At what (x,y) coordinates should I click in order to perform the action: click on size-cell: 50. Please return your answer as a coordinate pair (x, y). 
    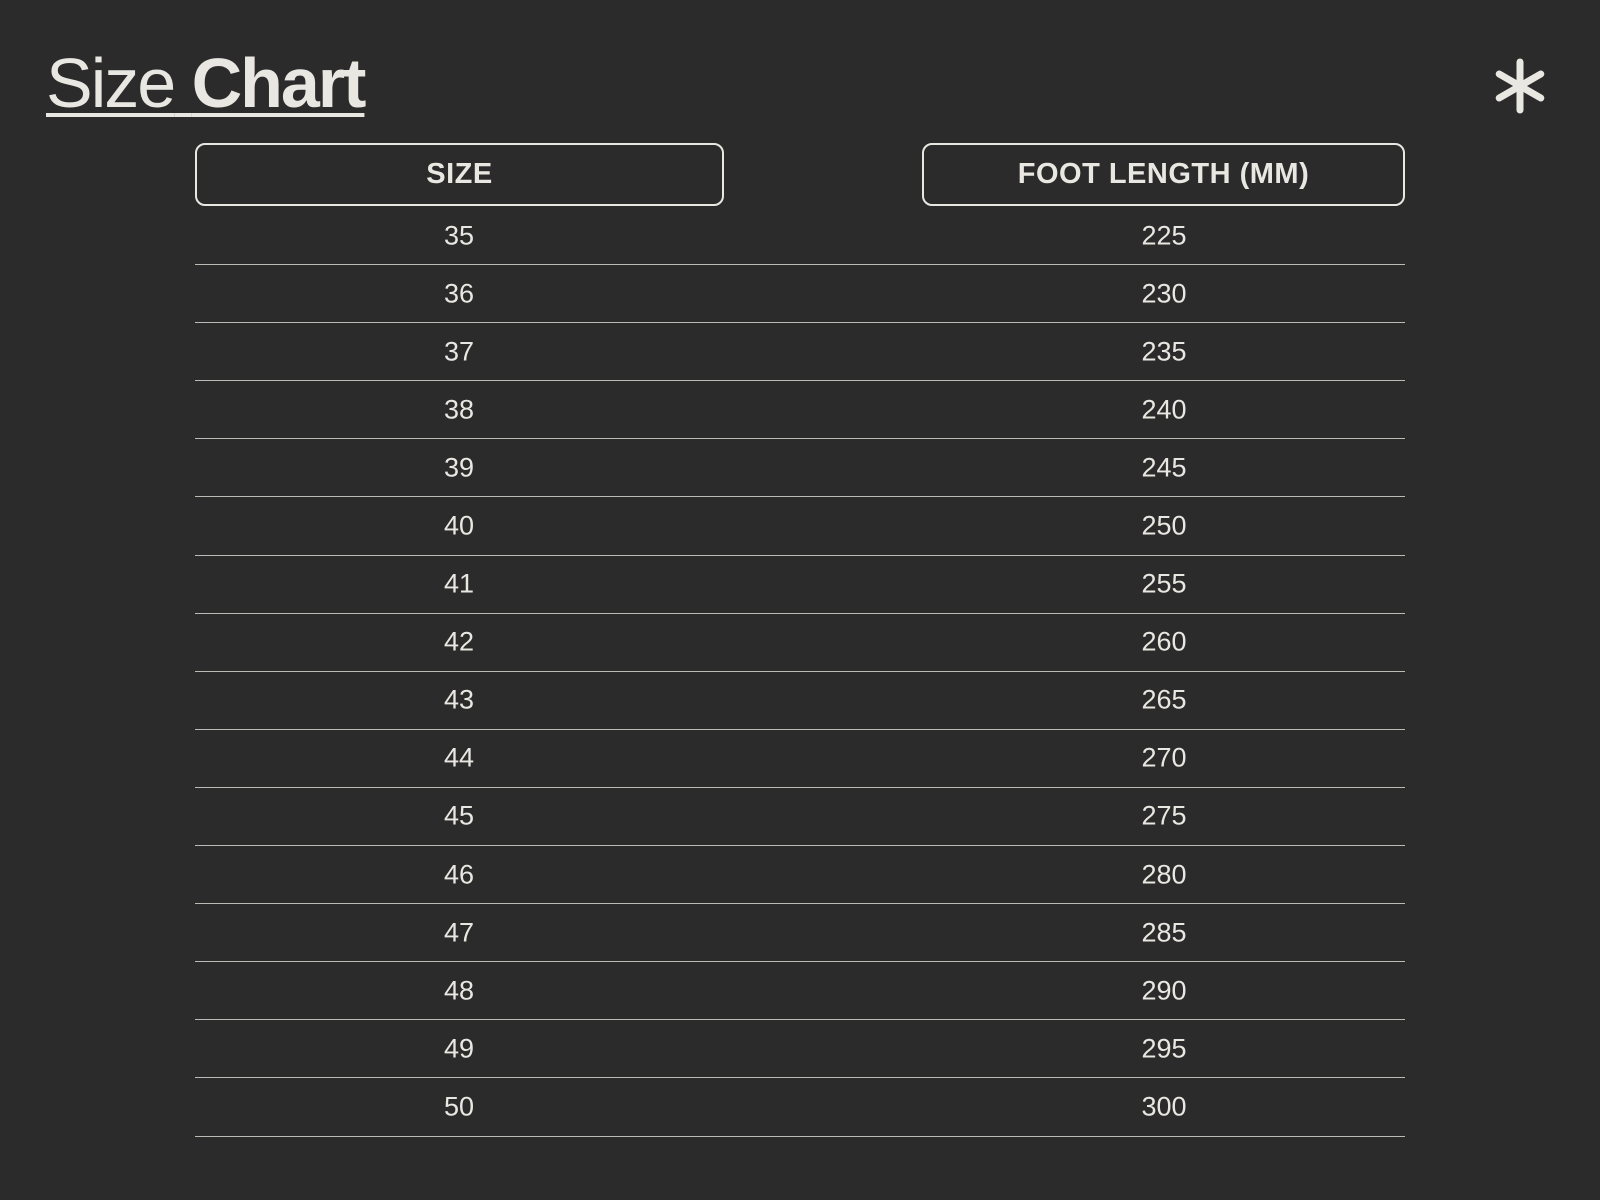
    Looking at the image, I should click on (459, 1106).